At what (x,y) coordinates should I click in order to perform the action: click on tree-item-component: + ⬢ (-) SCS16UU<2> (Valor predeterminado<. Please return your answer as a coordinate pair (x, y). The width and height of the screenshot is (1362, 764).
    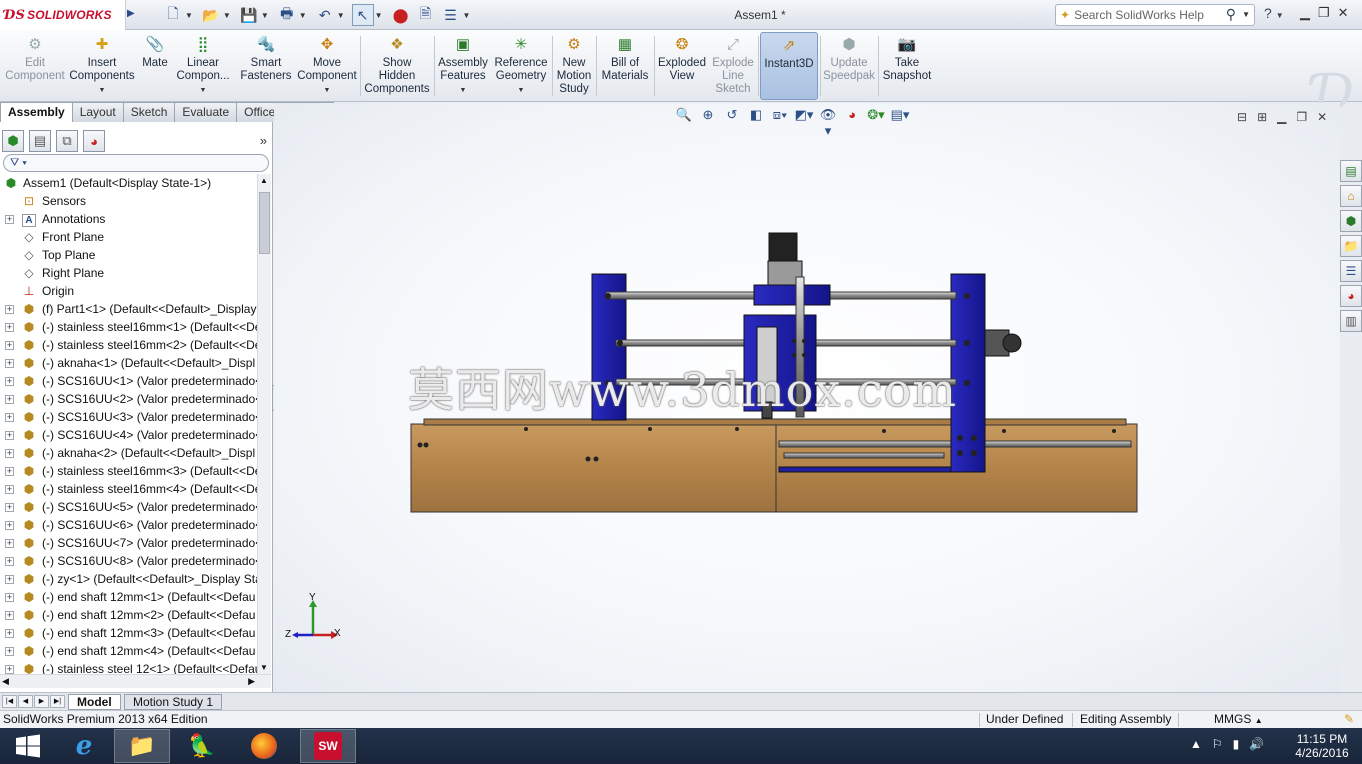
    Looking at the image, I should click on (128, 399).